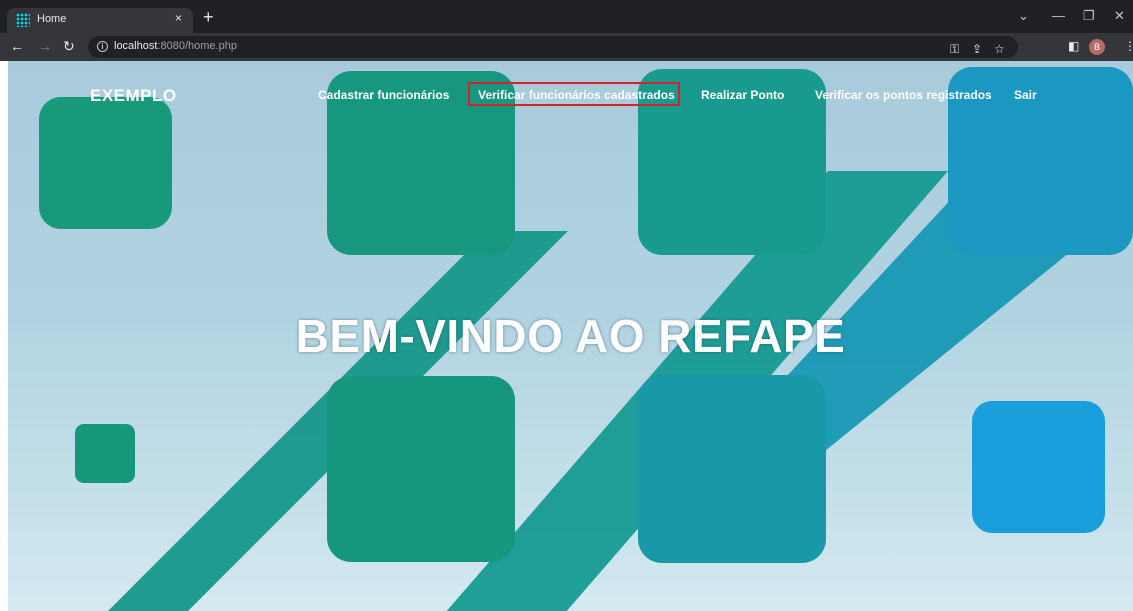 This screenshot has width=1133, height=611. I want to click on url-text: localhost:8080/home.php, so click(175, 46).